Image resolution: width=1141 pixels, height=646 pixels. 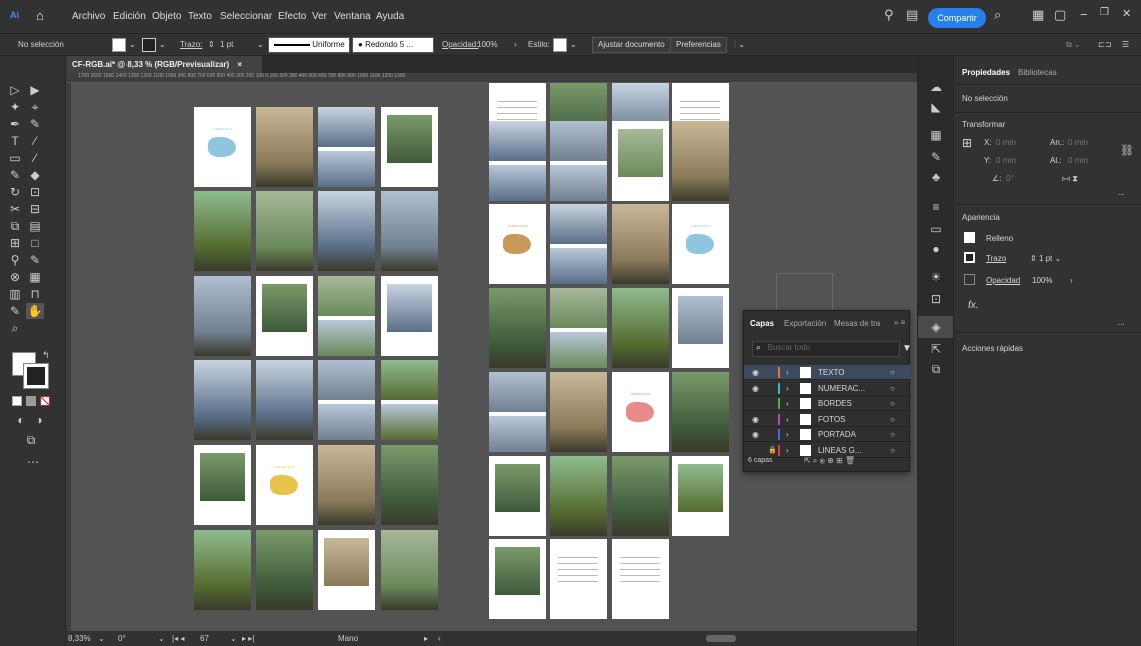 I want to click on minimize-icon: −, so click(x=1084, y=14).